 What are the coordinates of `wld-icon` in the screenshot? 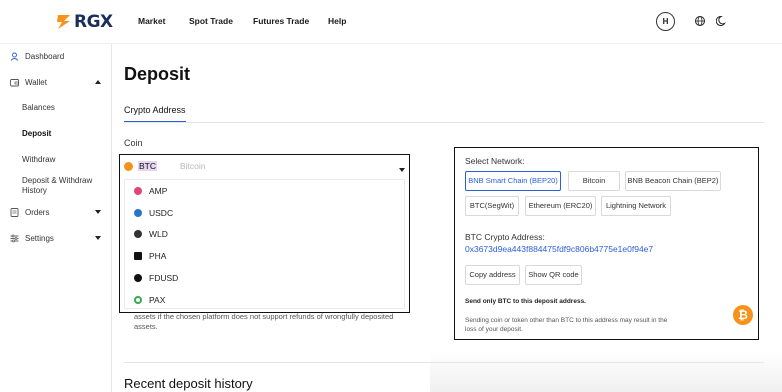 It's located at (138, 234).